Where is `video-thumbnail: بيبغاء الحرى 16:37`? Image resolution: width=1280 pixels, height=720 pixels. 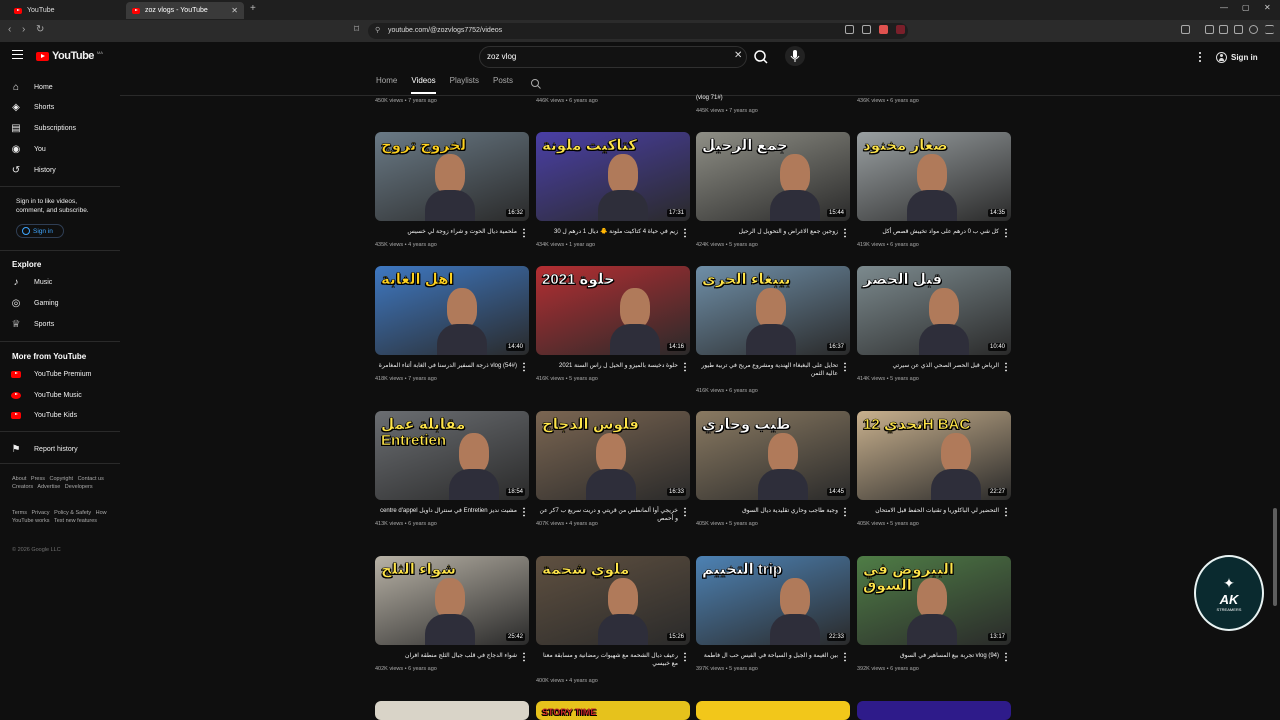 video-thumbnail: بيبغاء الحرى 16:37 is located at coordinates (773, 310).